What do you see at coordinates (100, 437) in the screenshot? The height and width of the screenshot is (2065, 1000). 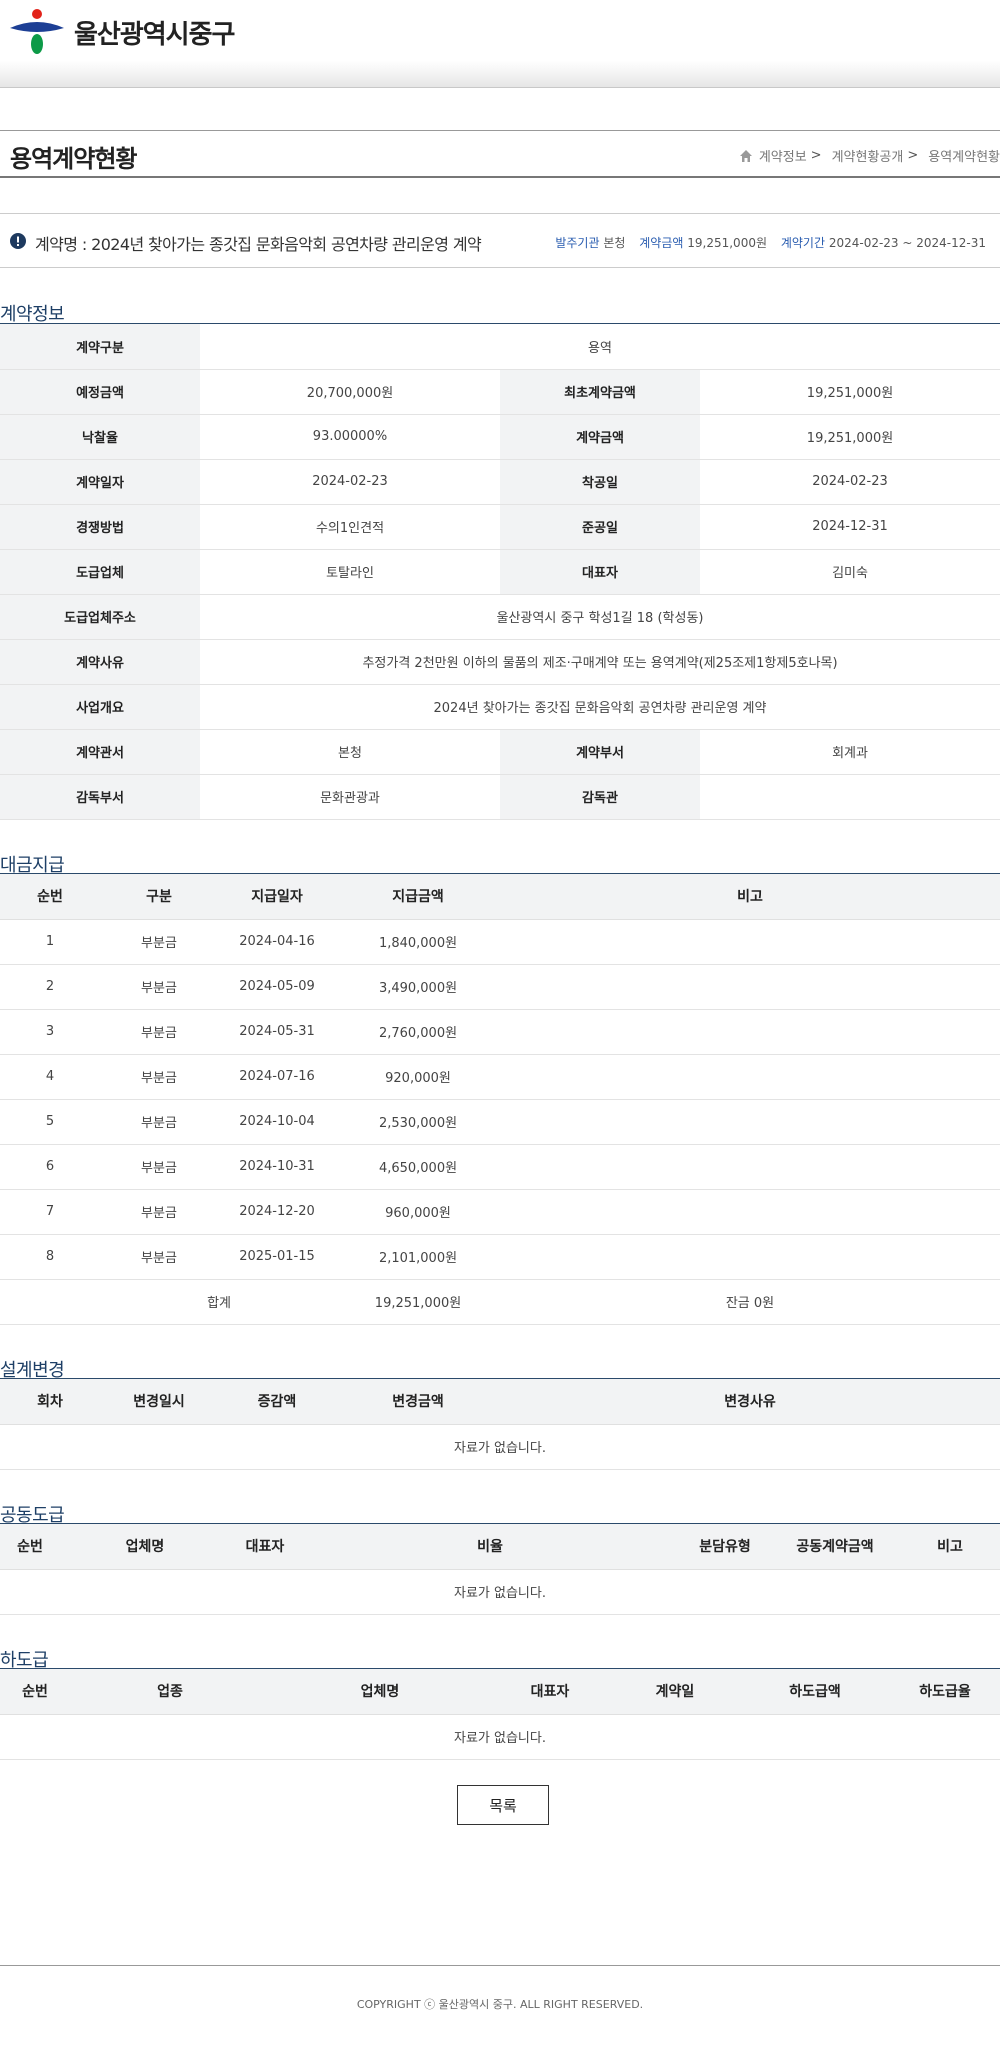 I see `bid-rate-label: 낙찰율` at bounding box center [100, 437].